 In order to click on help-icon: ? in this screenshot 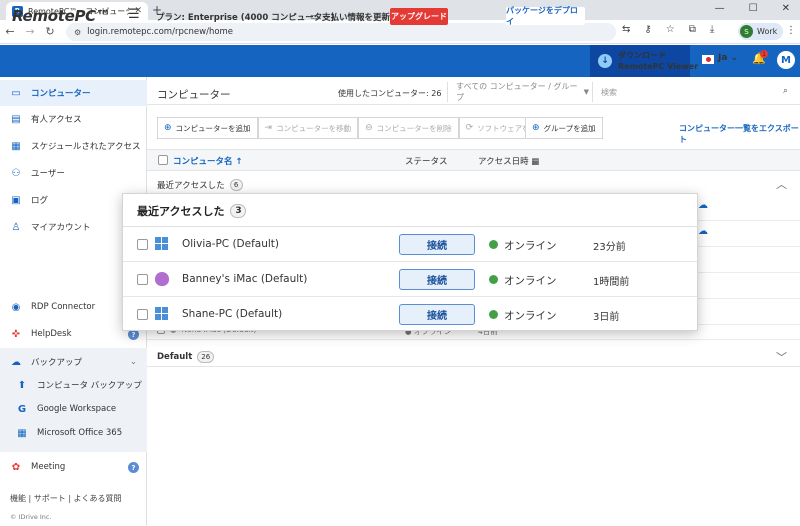, I will do `click(133, 467)`.